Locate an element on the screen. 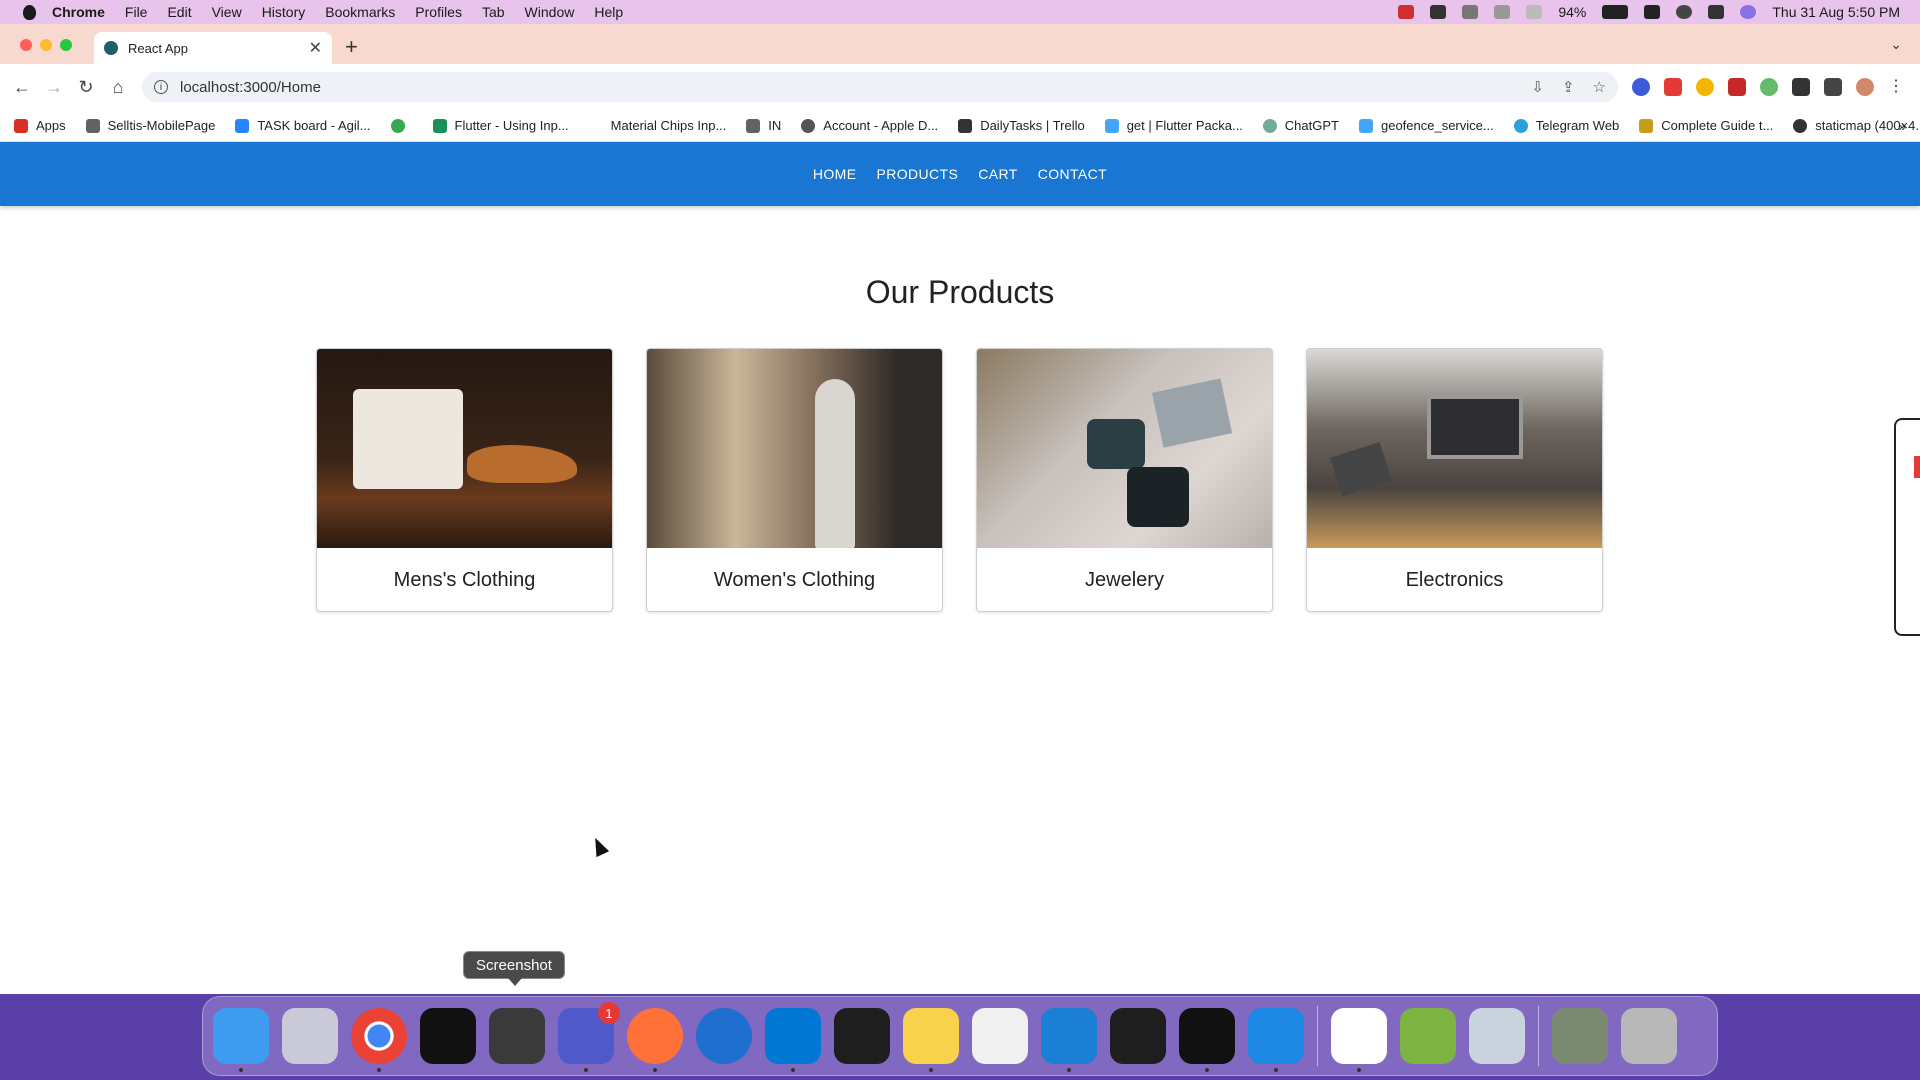 The width and height of the screenshot is (1920, 1080). photo-stack-icon is located at coordinates (1580, 1036).